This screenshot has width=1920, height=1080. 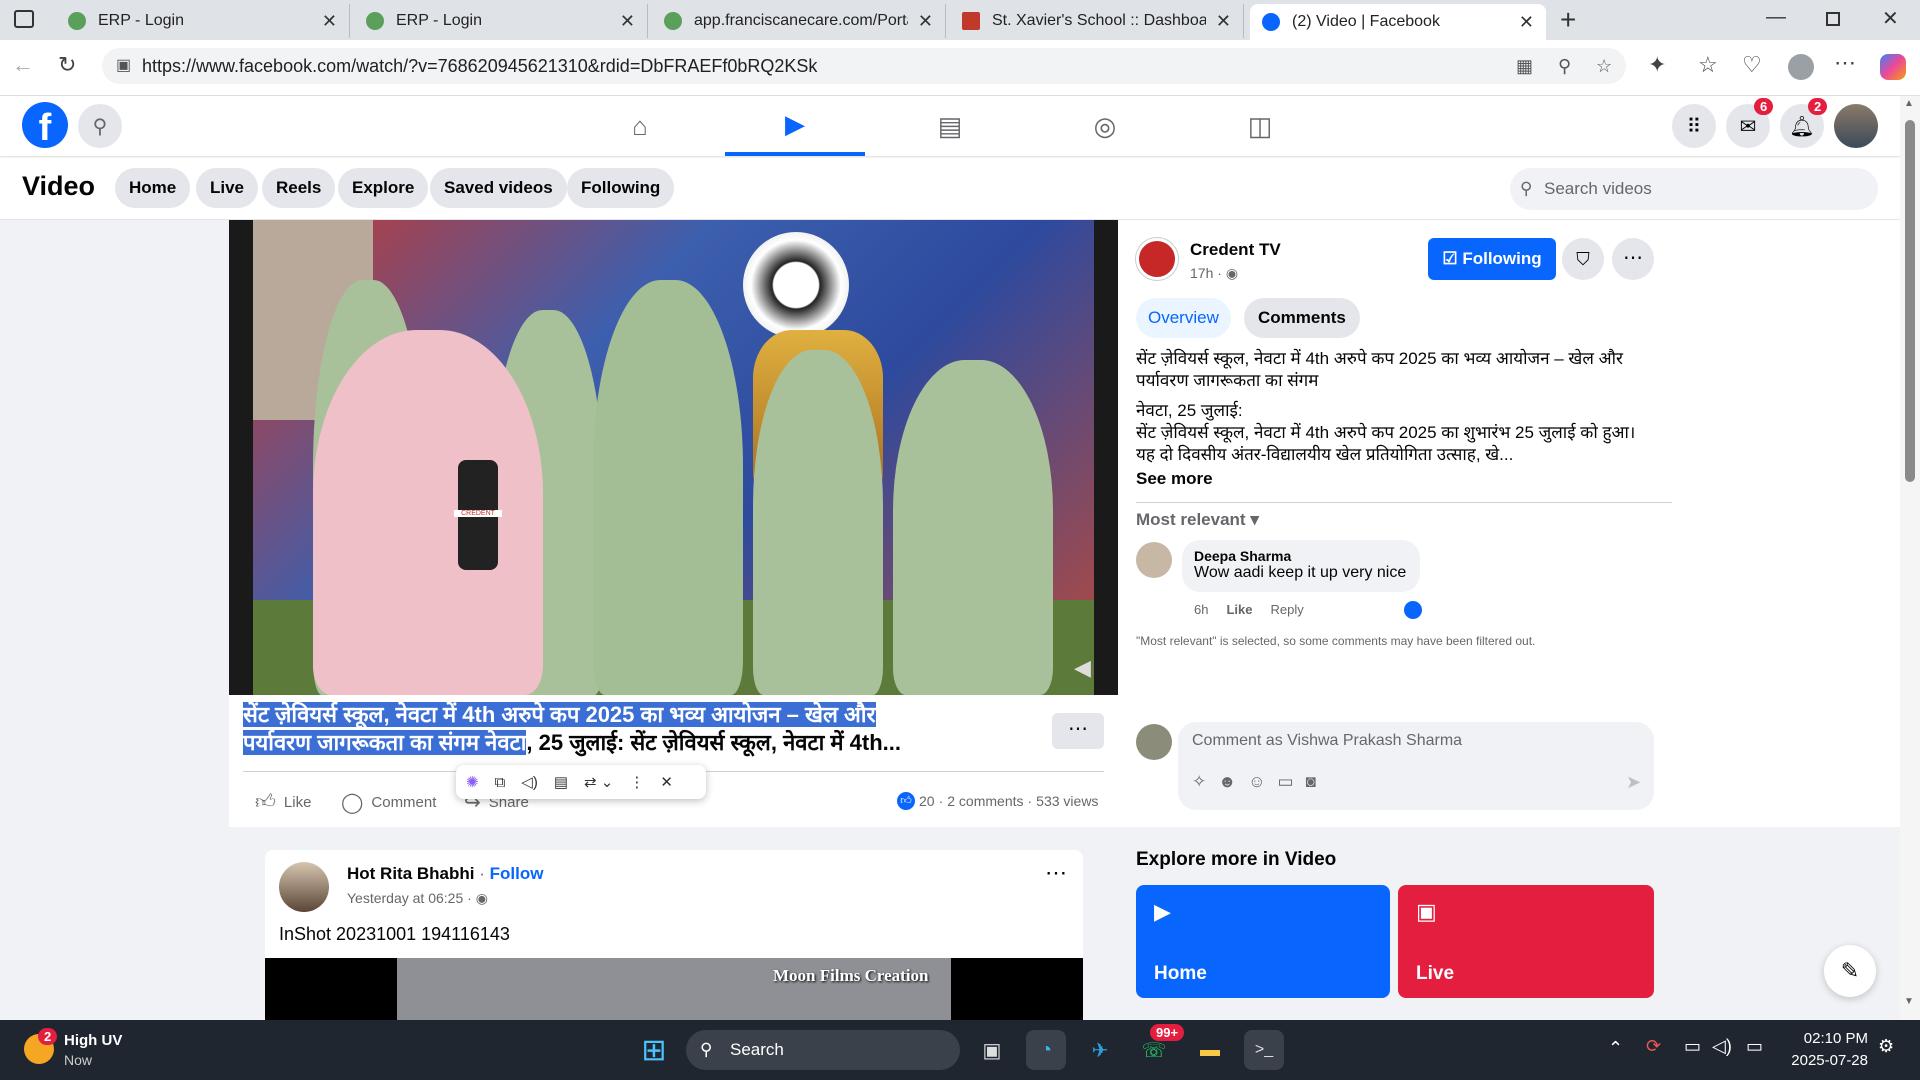 I want to click on pill-live: Live, so click(x=227, y=188).